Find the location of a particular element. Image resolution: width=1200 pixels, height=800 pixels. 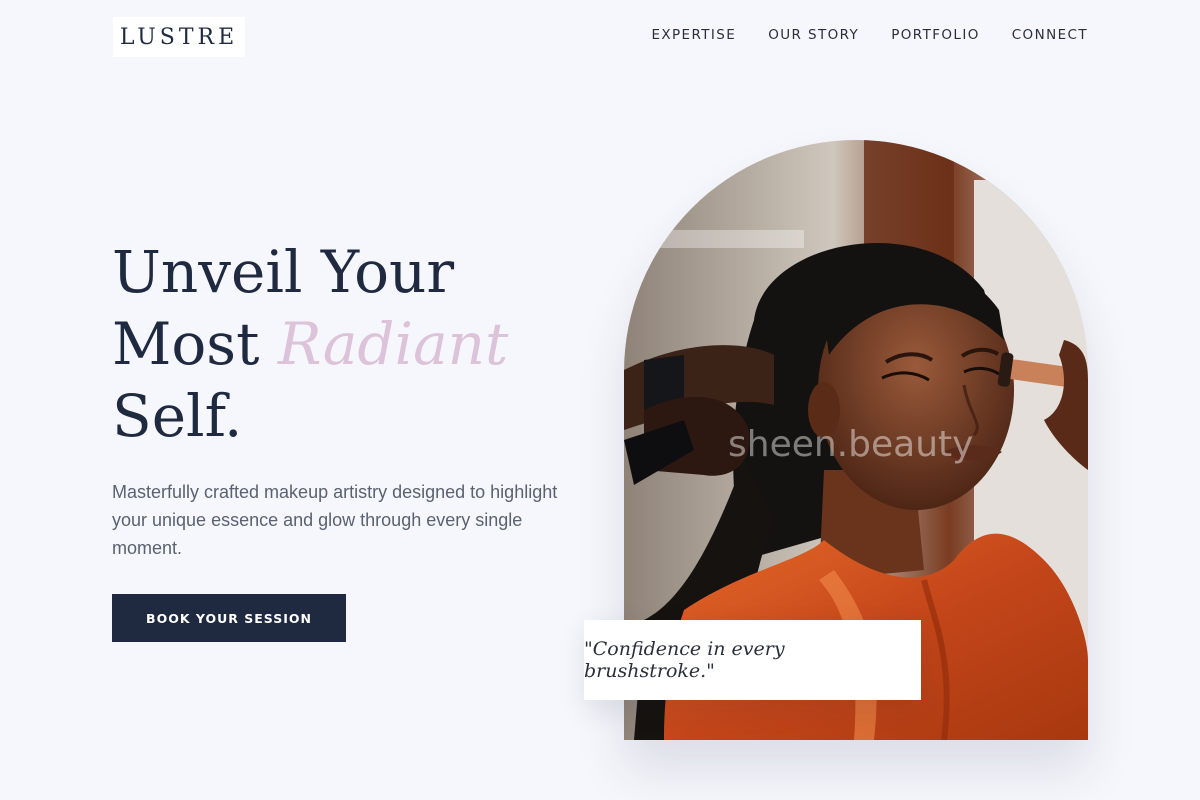

main-nav: EXPERTISE OUR STORY PORTFOLIO CONNECT is located at coordinates (869, 35).